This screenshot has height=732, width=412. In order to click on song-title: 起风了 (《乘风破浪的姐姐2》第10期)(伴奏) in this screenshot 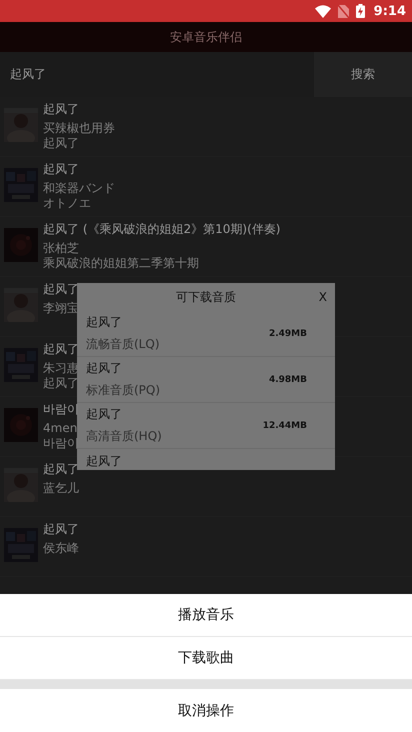, I will do `click(161, 229)`.